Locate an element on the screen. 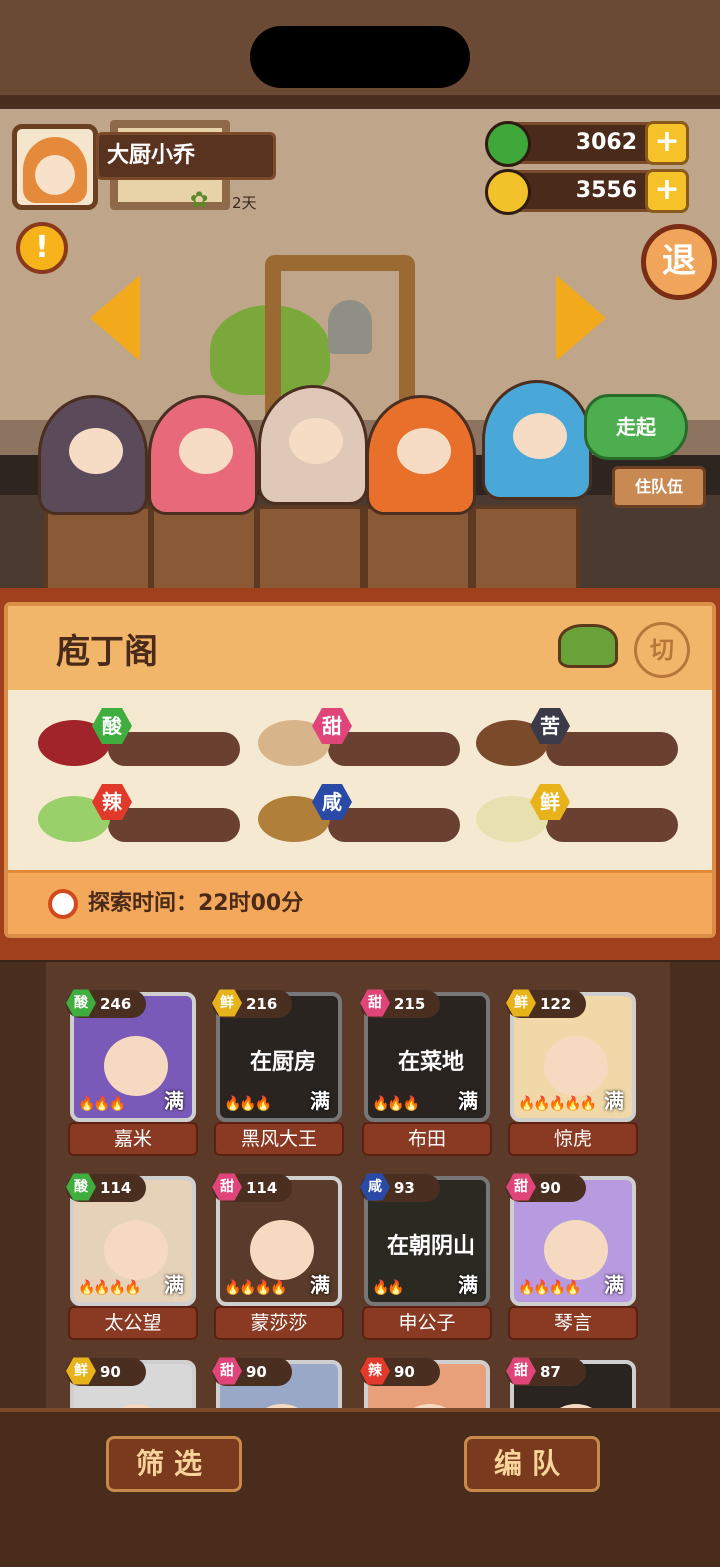  camera-notch is located at coordinates (360, 57).